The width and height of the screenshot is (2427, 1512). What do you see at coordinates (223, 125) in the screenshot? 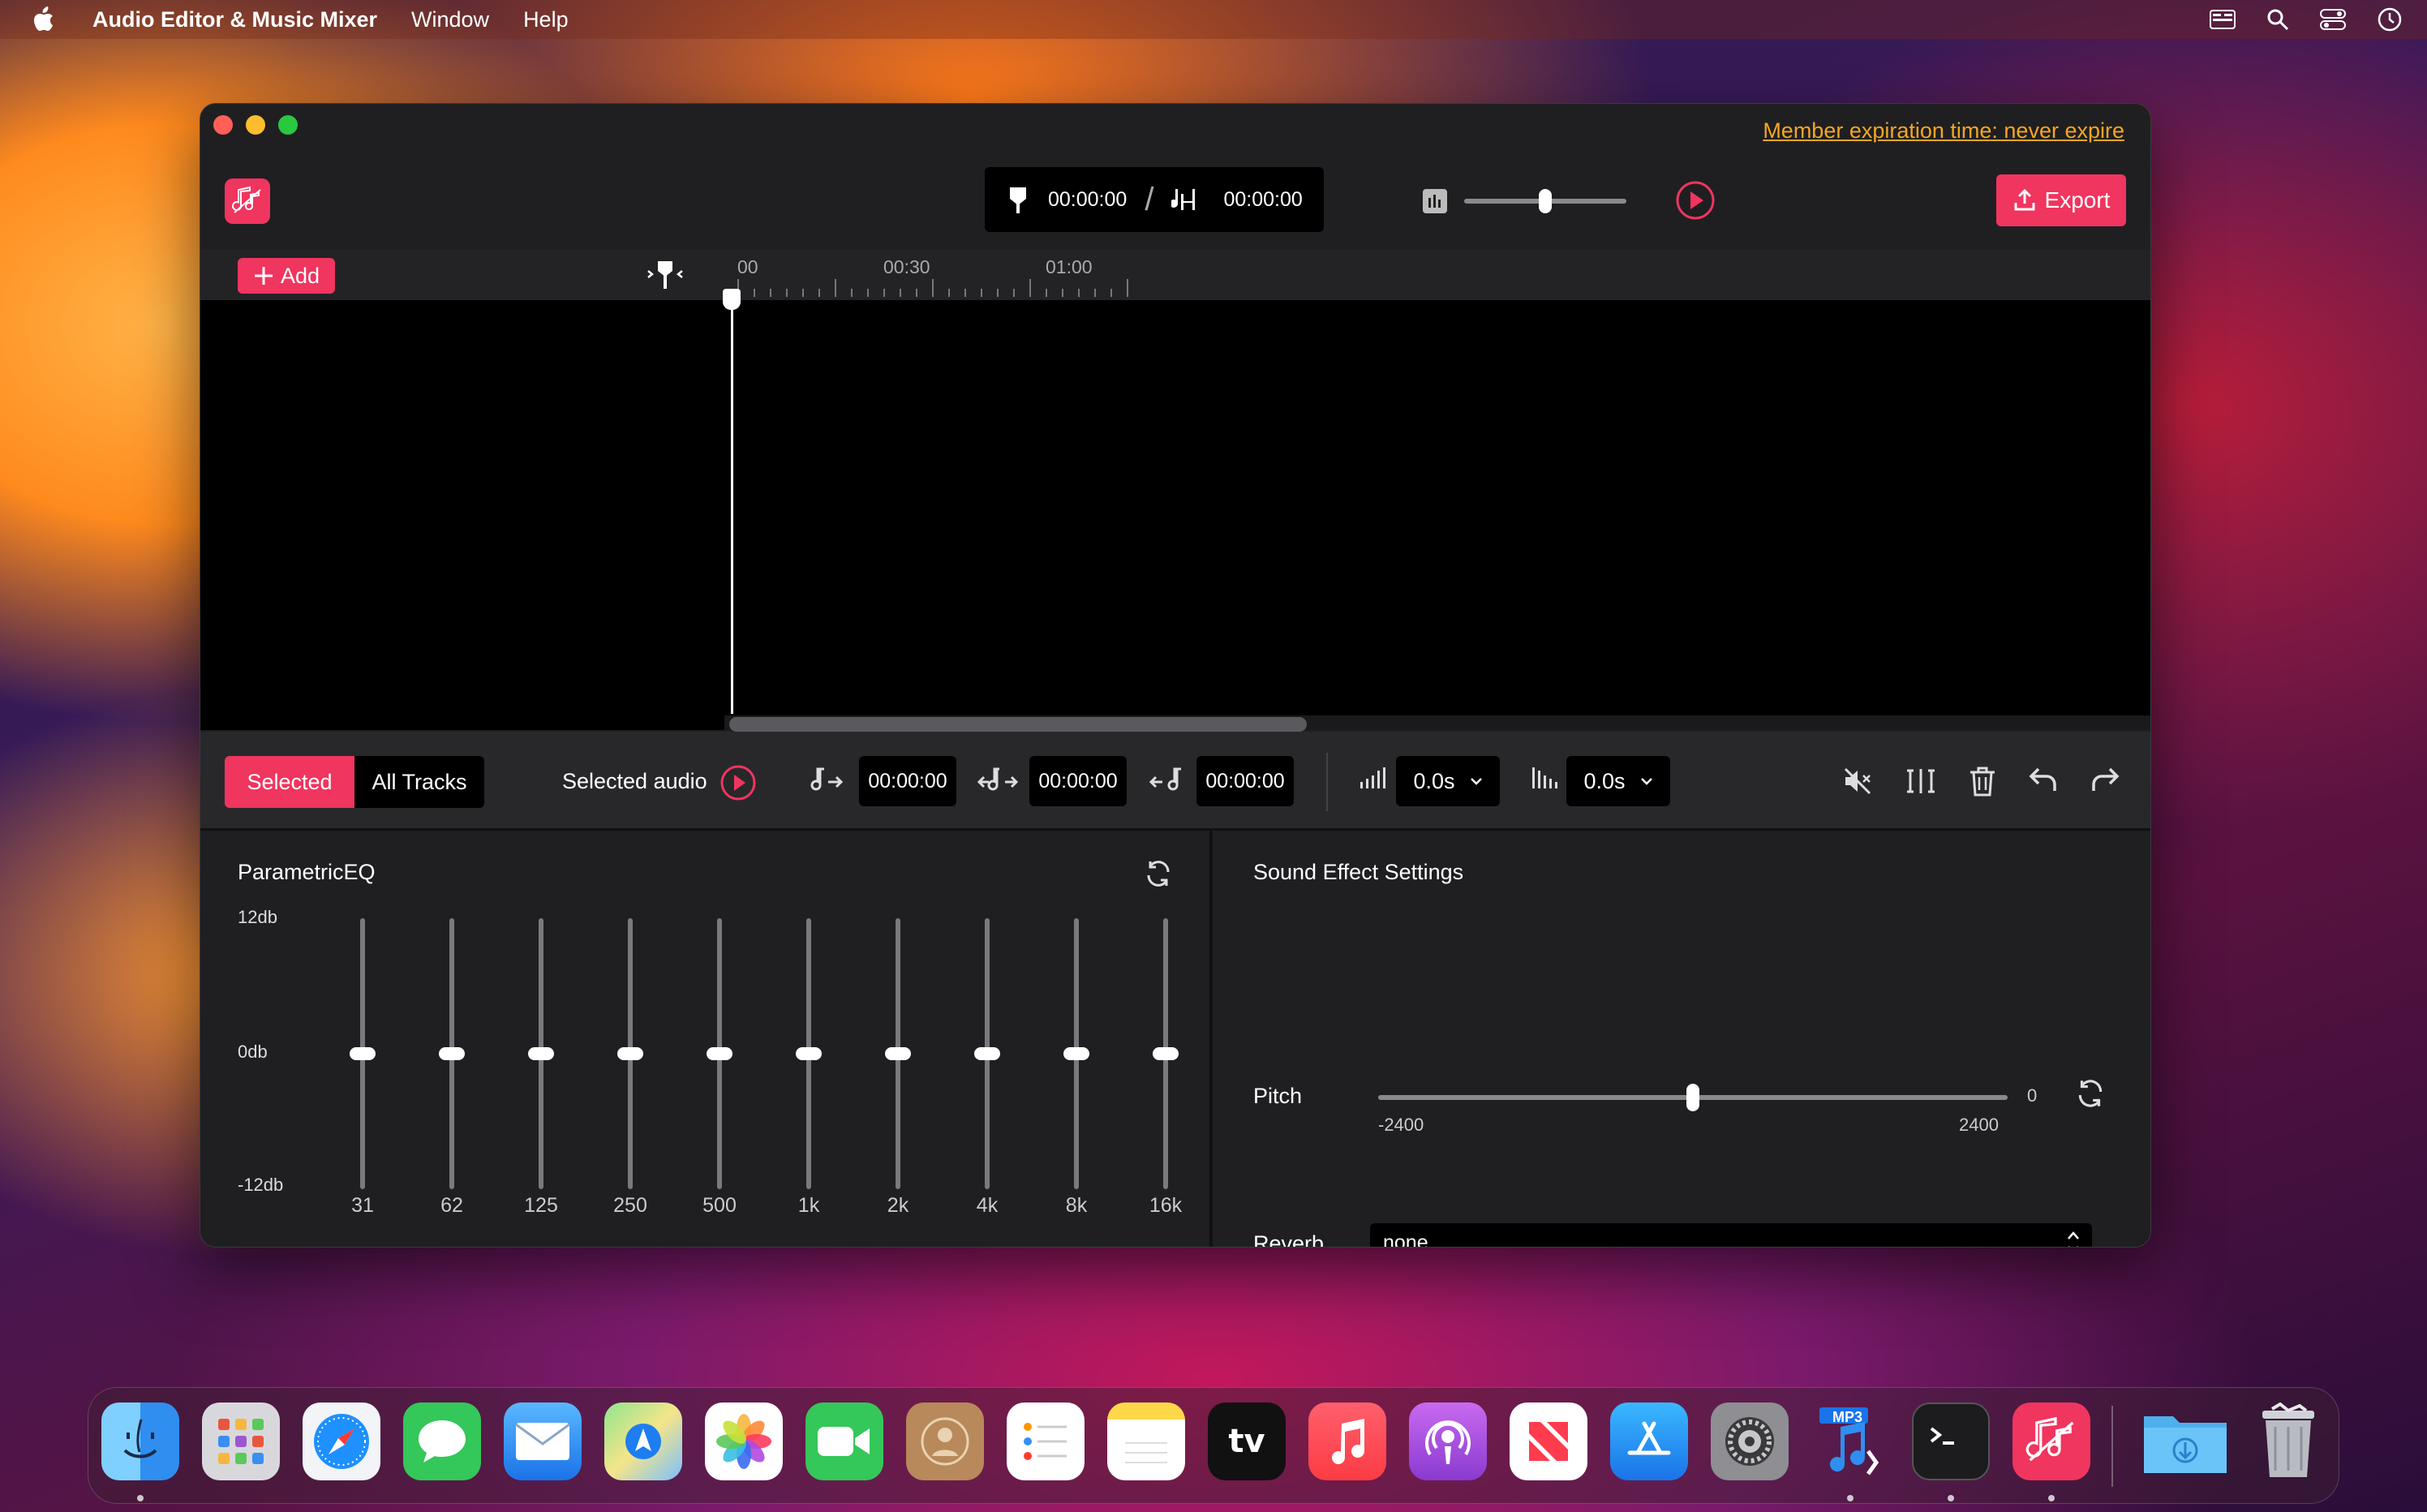
I see `close-button` at bounding box center [223, 125].